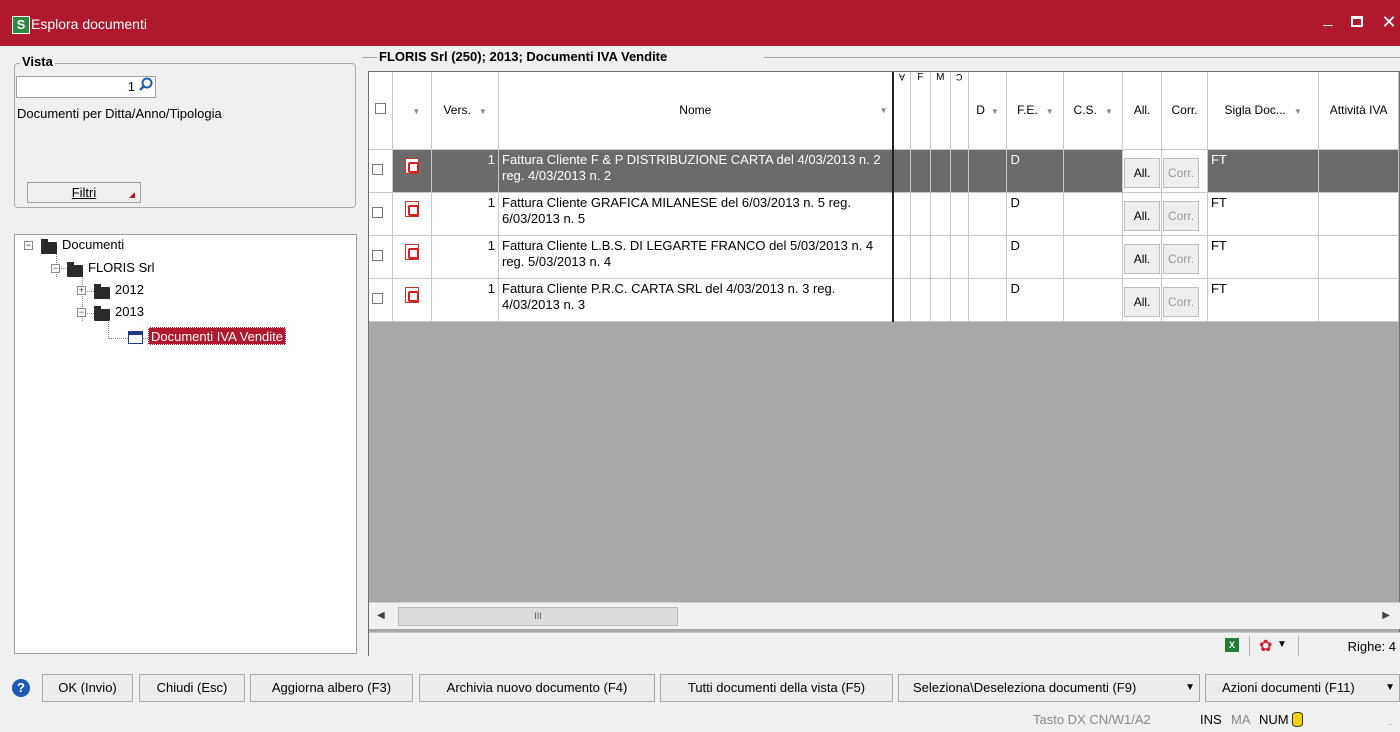  Describe the element at coordinates (1211, 719) in the screenshot. I see `status-ins: INS` at that location.